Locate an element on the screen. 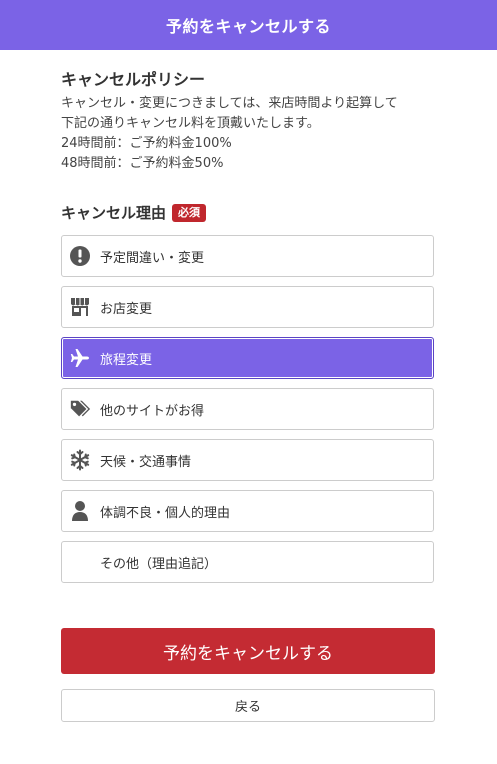 The height and width of the screenshot is (764, 497). reason-title: キャンセル理由 is located at coordinates (114, 213).